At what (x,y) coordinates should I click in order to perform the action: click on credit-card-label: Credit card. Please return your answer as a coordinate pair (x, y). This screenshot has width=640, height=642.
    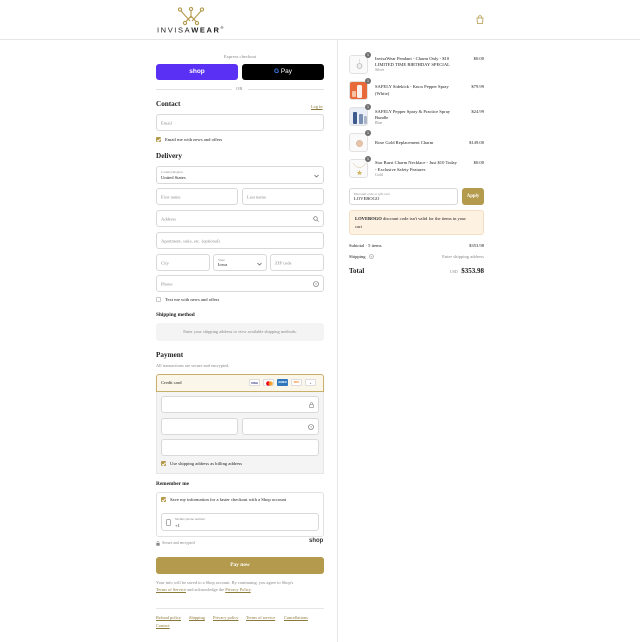
    Looking at the image, I should click on (171, 382).